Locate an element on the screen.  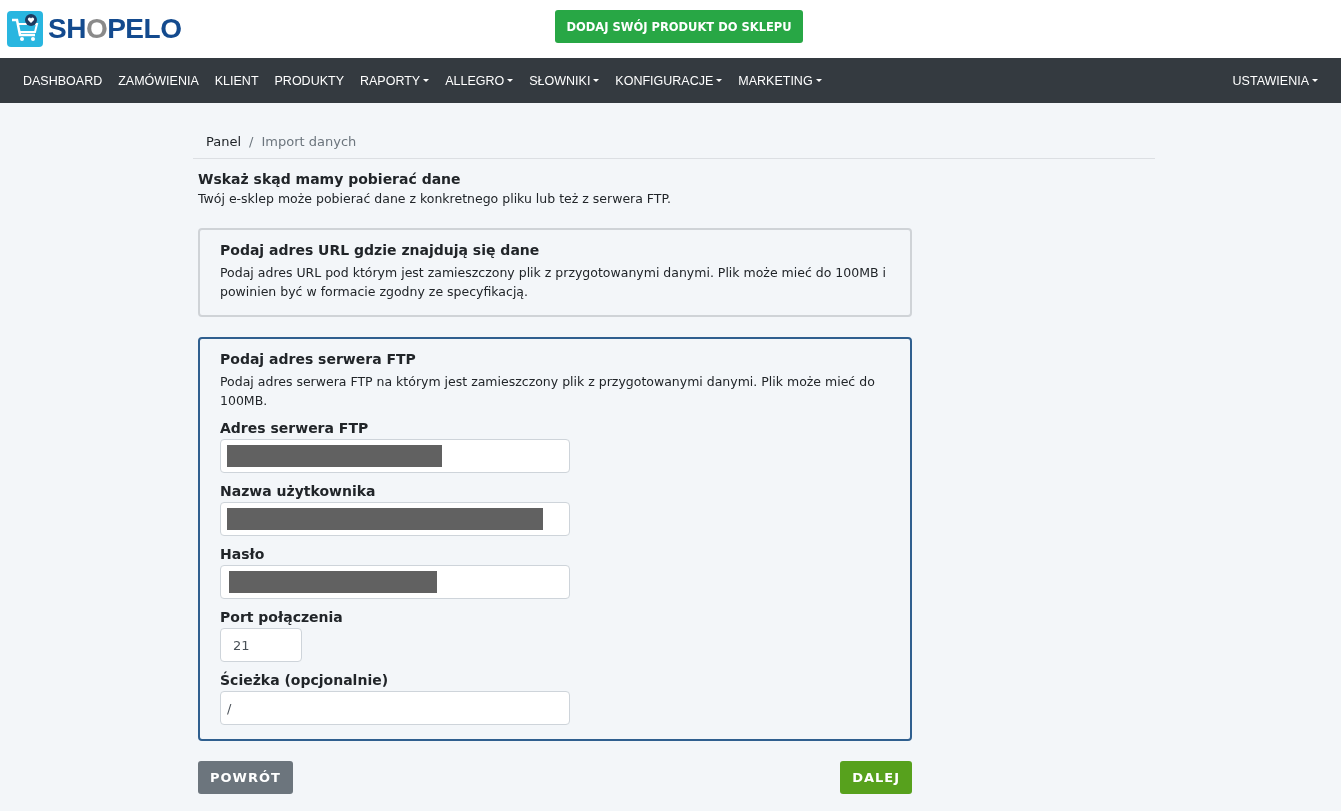
input-field: 21 is located at coordinates (261, 645).